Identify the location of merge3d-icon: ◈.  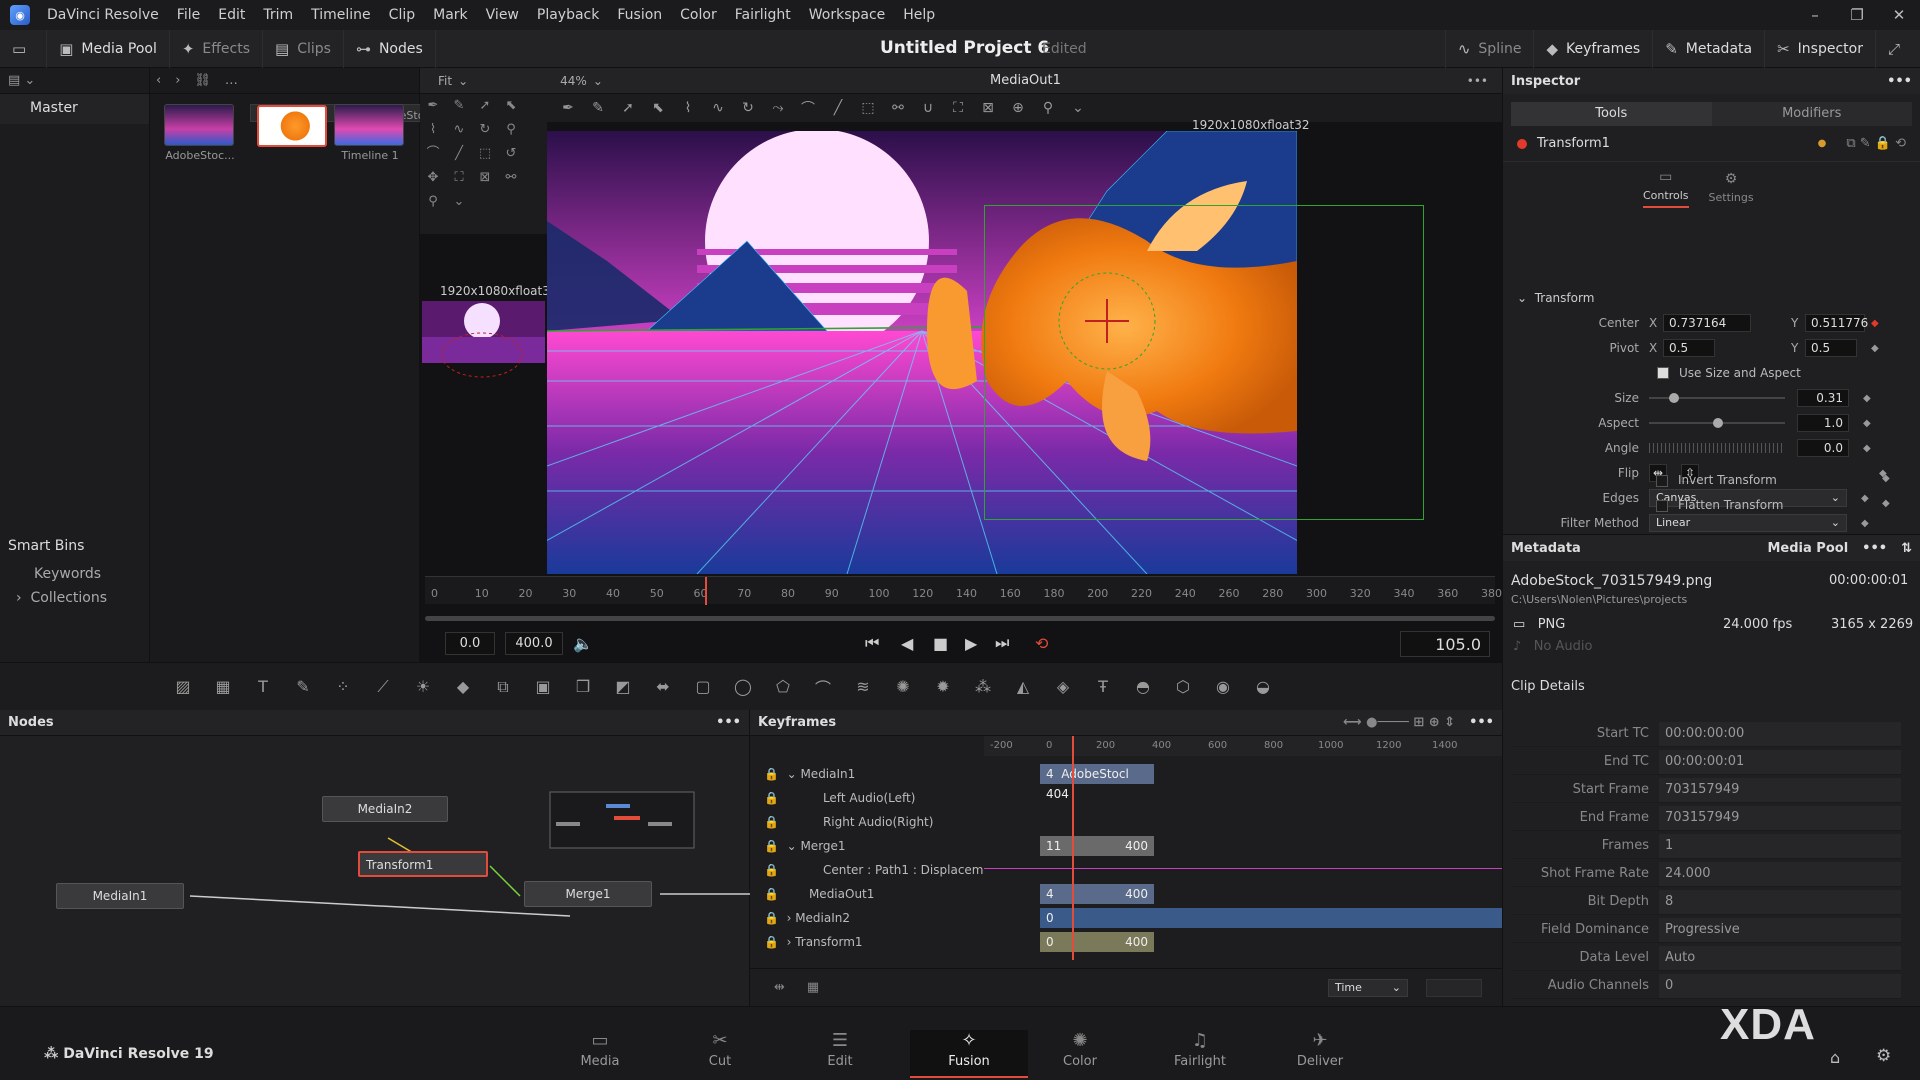
(1063, 686).